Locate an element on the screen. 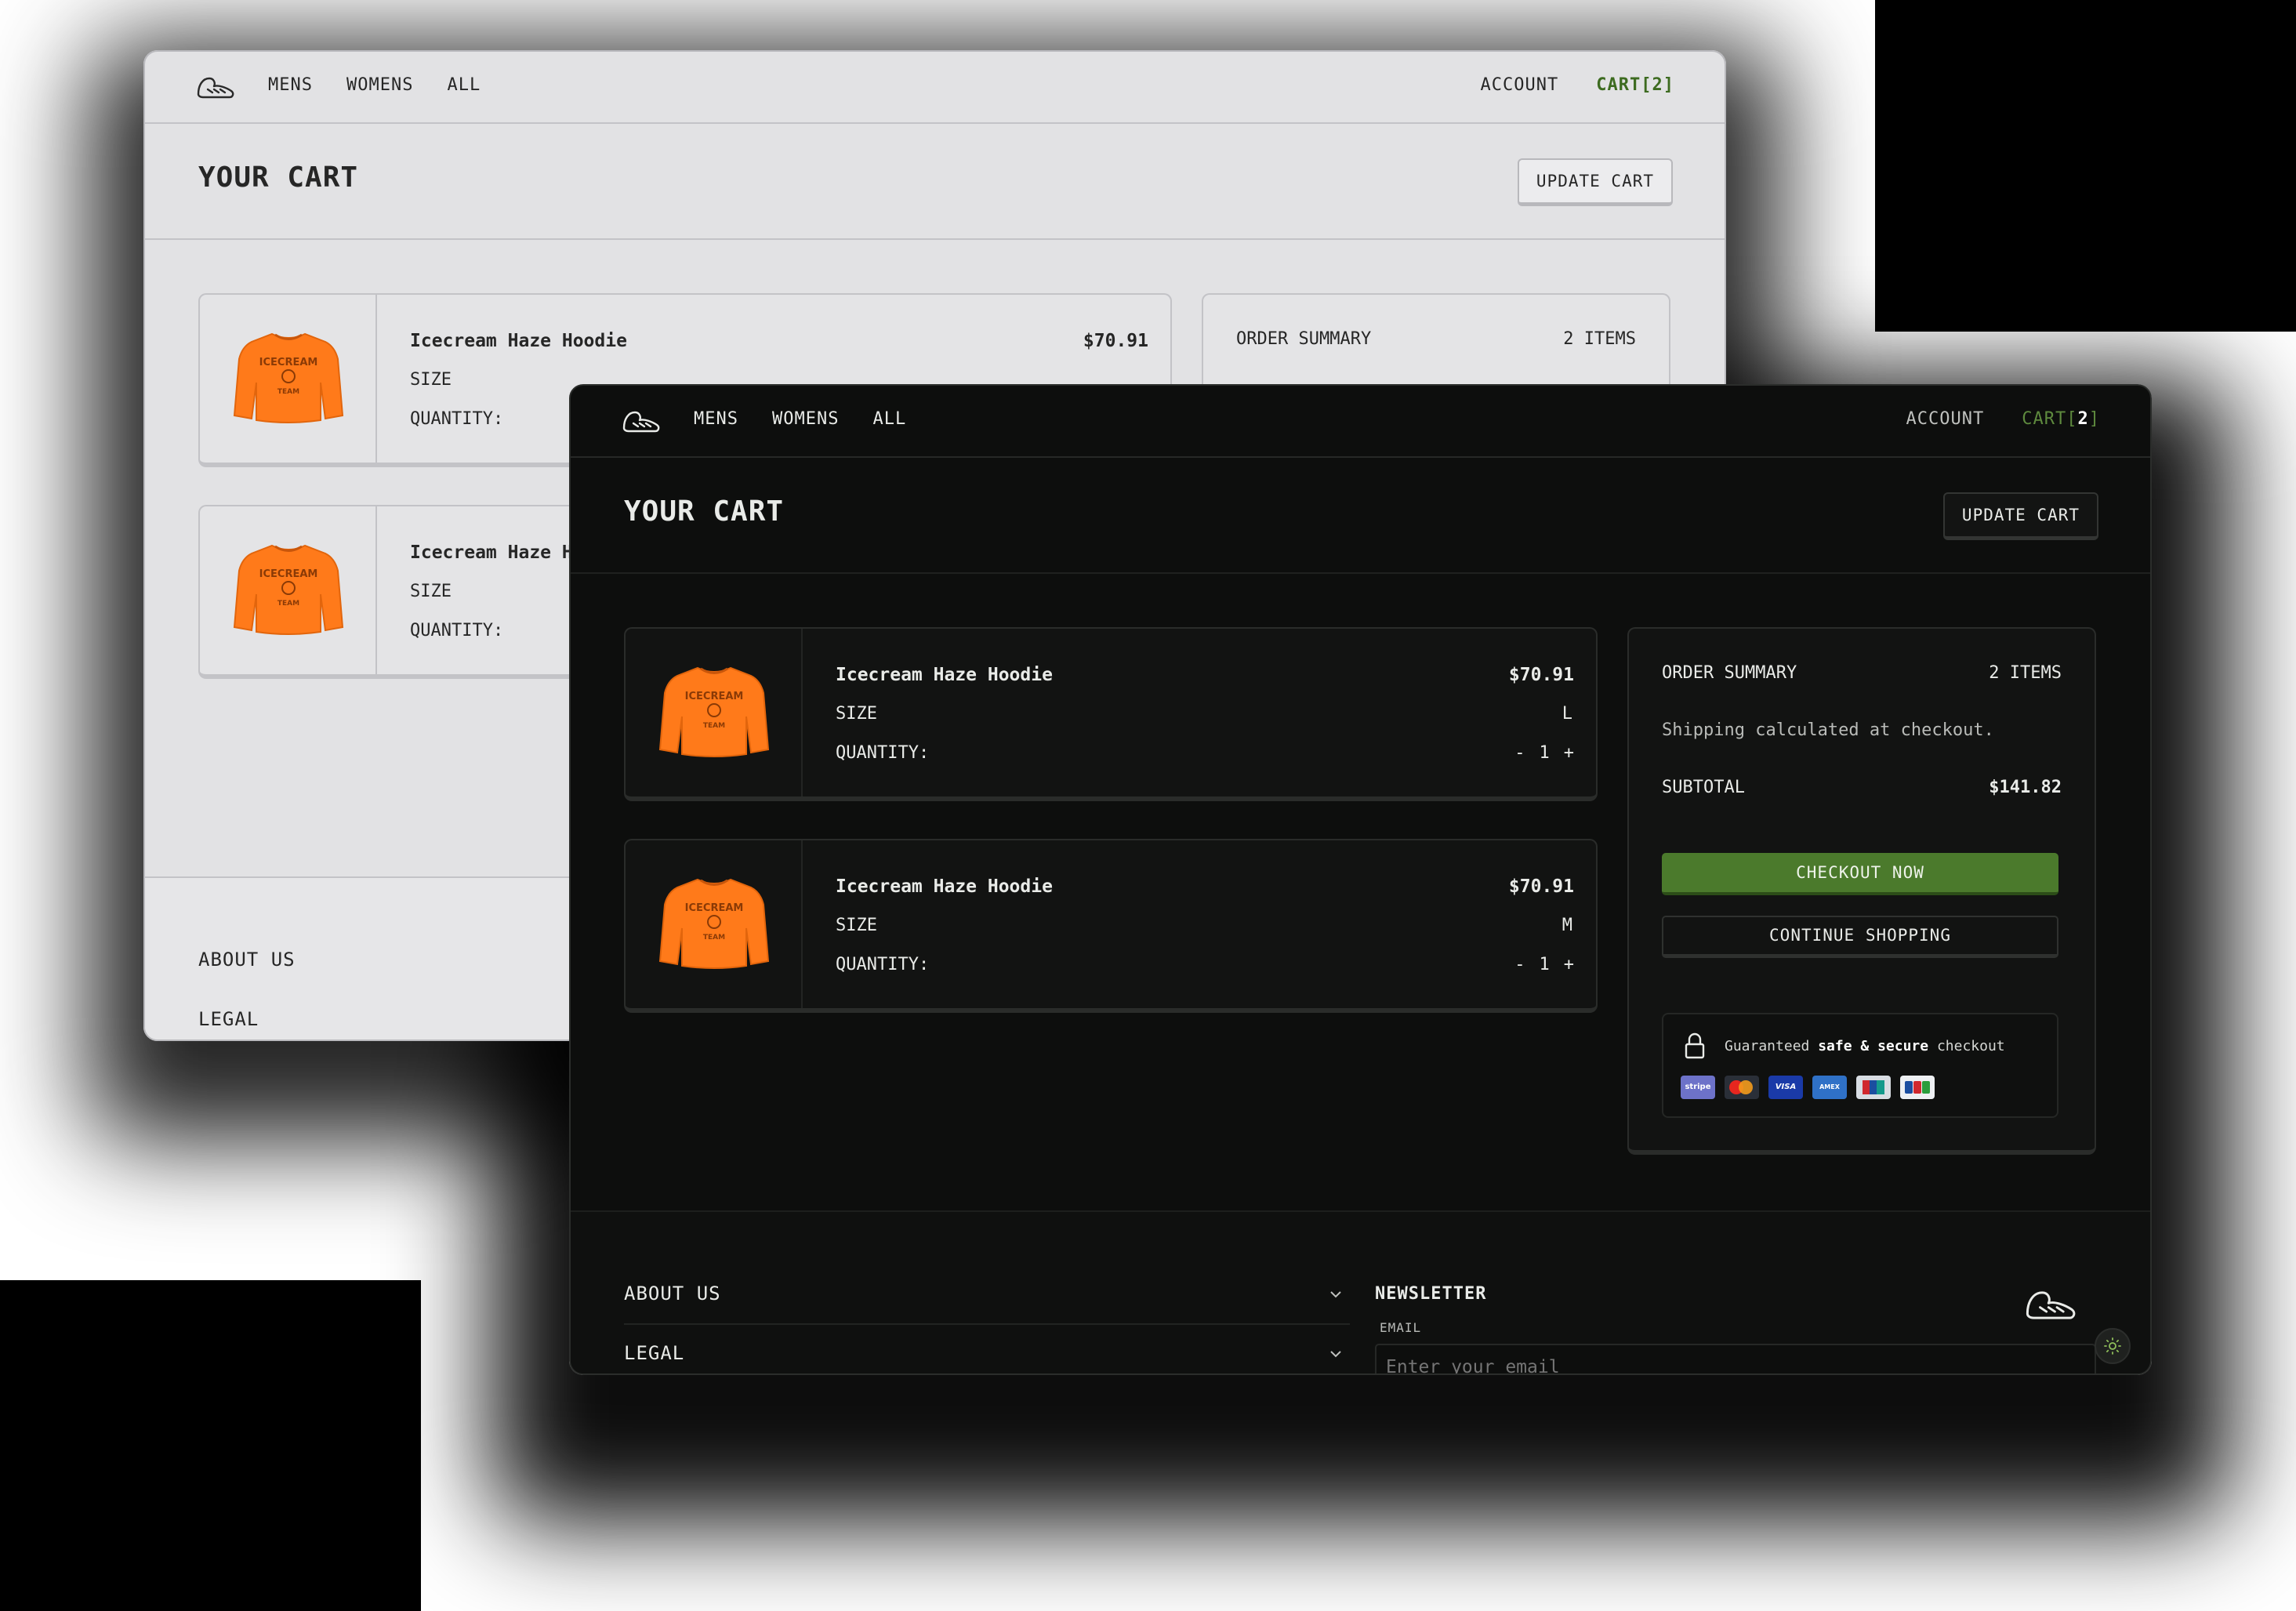  newsletter-title: NEWSLETTER is located at coordinates (1431, 1294).